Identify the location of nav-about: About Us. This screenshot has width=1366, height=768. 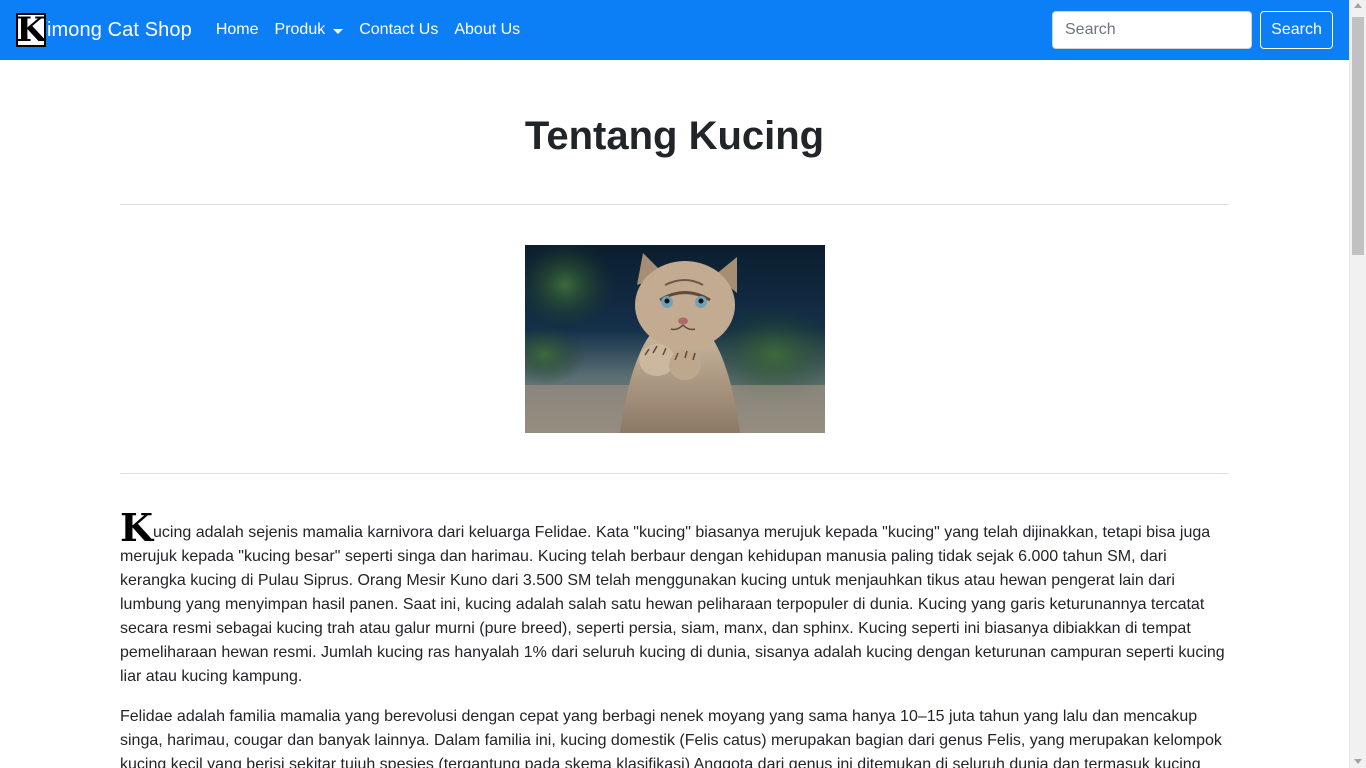
(487, 30).